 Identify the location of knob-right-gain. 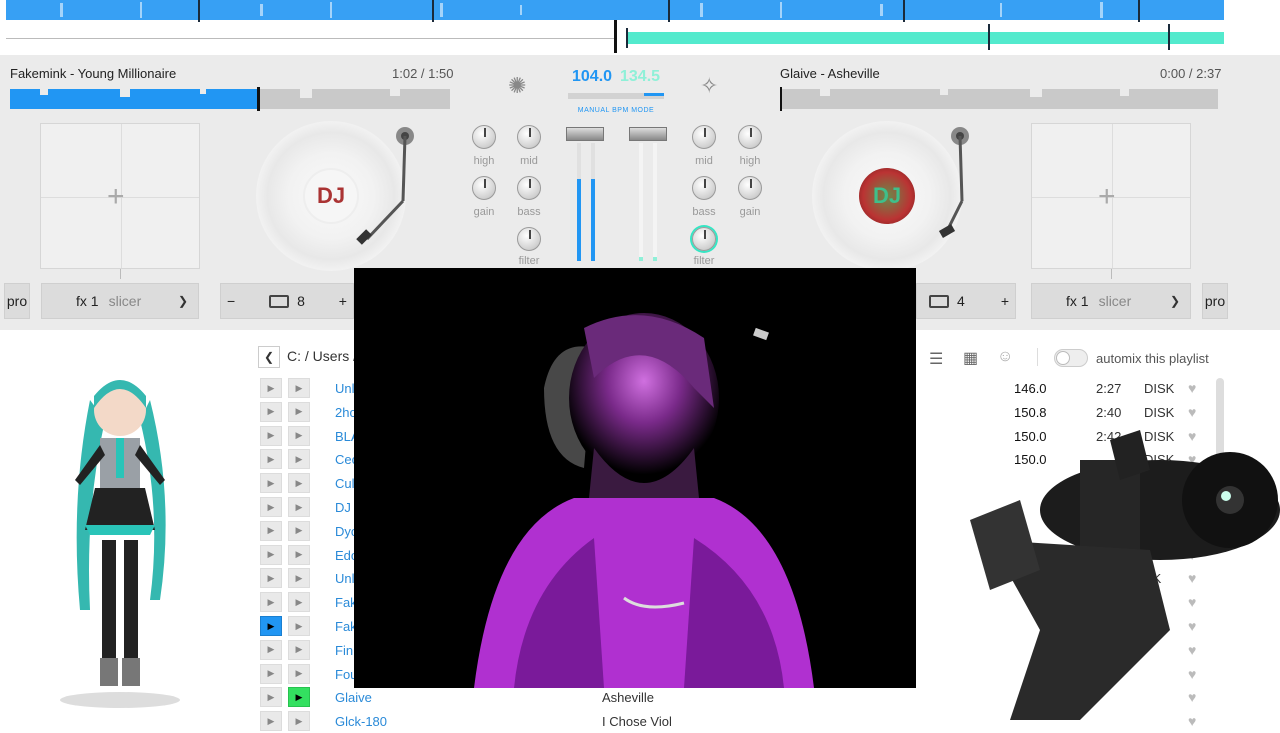
(750, 188).